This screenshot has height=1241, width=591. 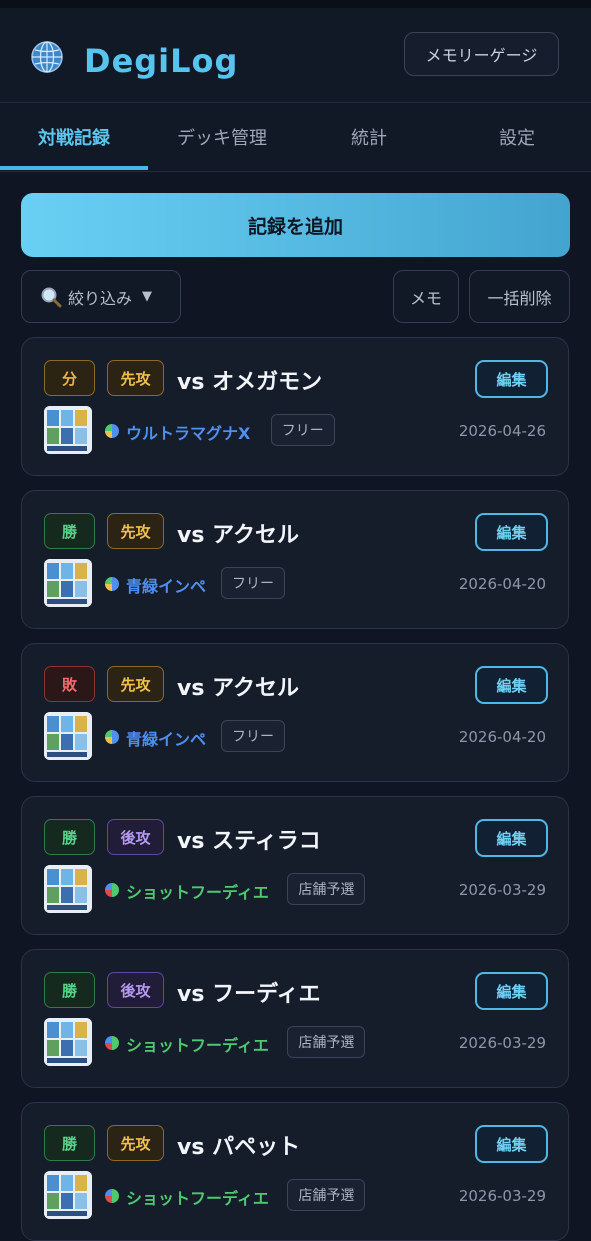 What do you see at coordinates (295, 55) in the screenshot?
I see `app-header: DegiLog メモリーゲージ` at bounding box center [295, 55].